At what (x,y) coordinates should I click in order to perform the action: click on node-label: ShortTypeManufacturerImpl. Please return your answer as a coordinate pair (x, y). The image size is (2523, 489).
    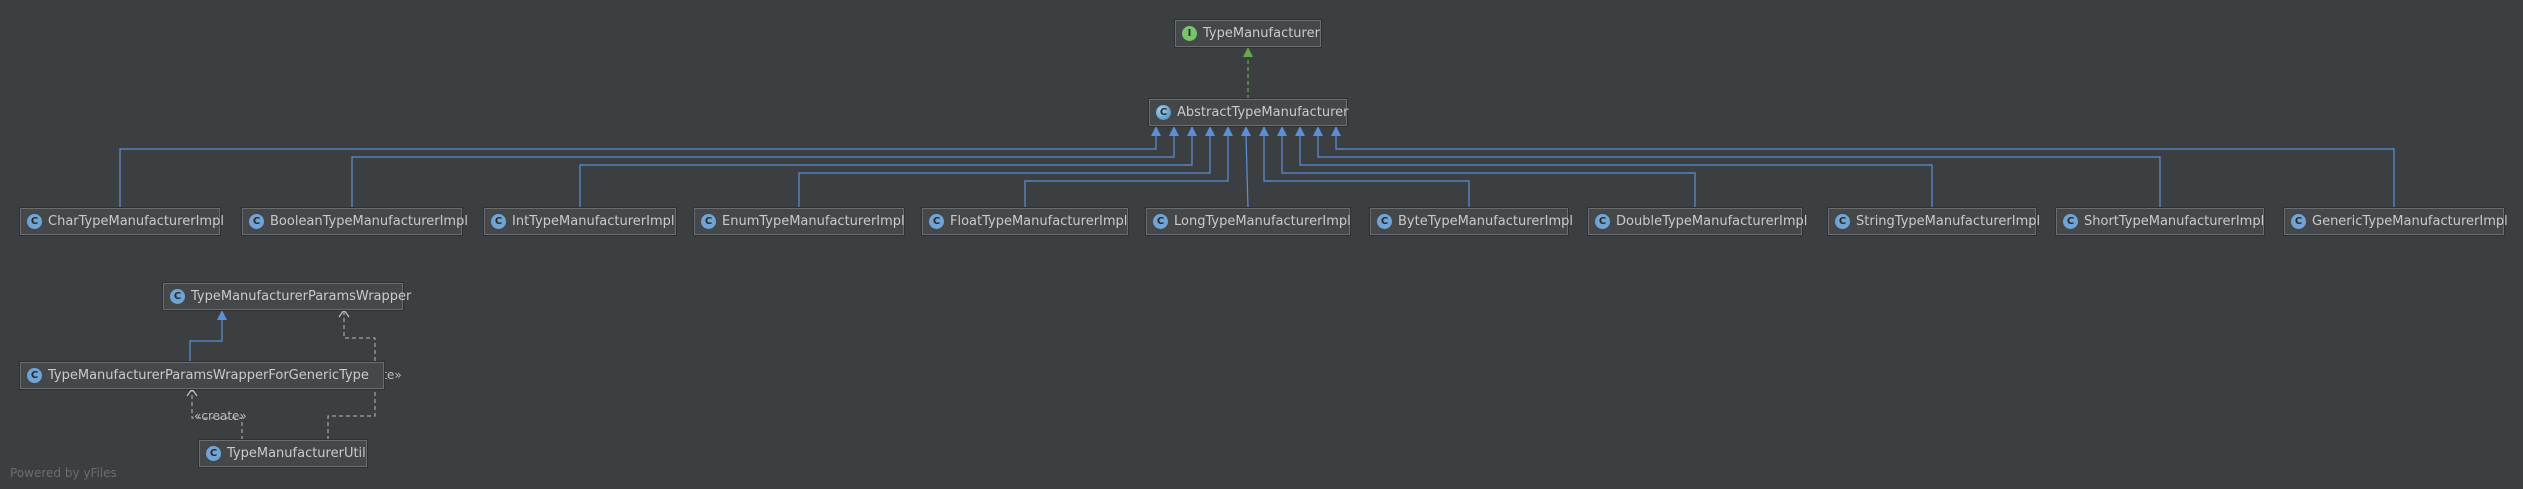
    Looking at the image, I should click on (2174, 221).